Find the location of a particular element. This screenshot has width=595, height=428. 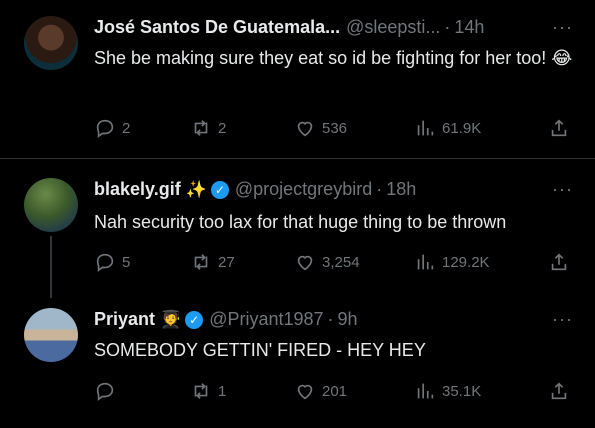

views-button: 129.2K is located at coordinates (452, 262).